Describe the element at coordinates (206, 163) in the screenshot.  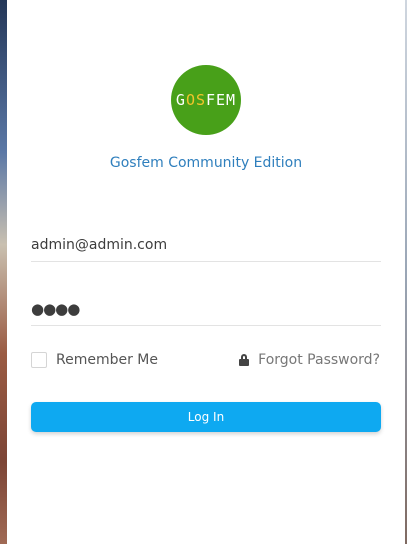
I see `edition-title: Gosfem Community Edition` at that location.